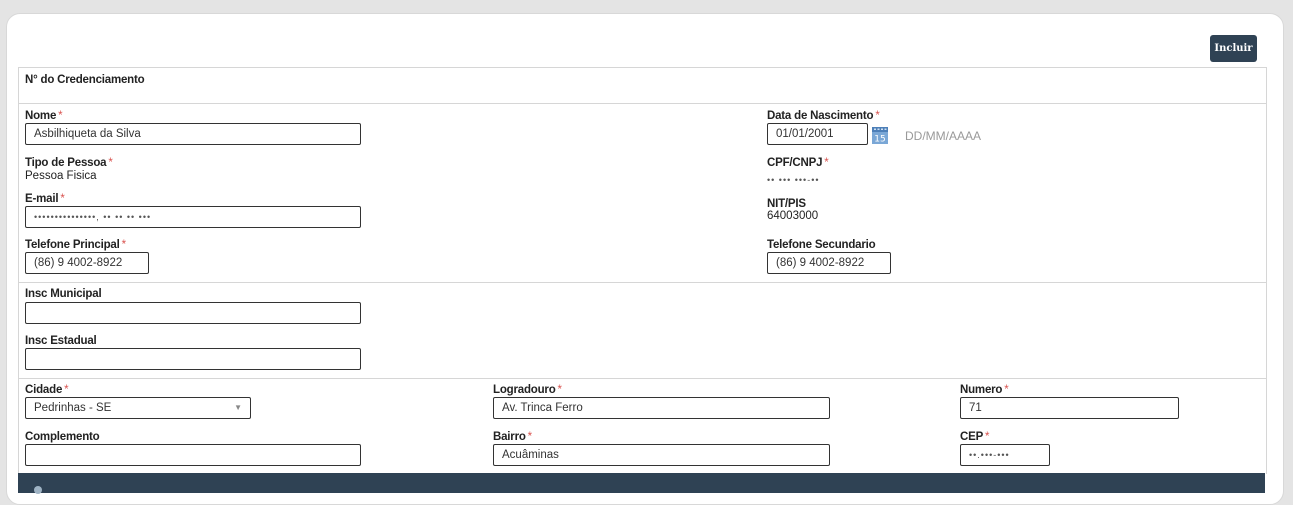 This screenshot has width=1293, height=505. Describe the element at coordinates (63, 294) in the screenshot. I see `insc-municipal-label: Insc Municipal` at that location.